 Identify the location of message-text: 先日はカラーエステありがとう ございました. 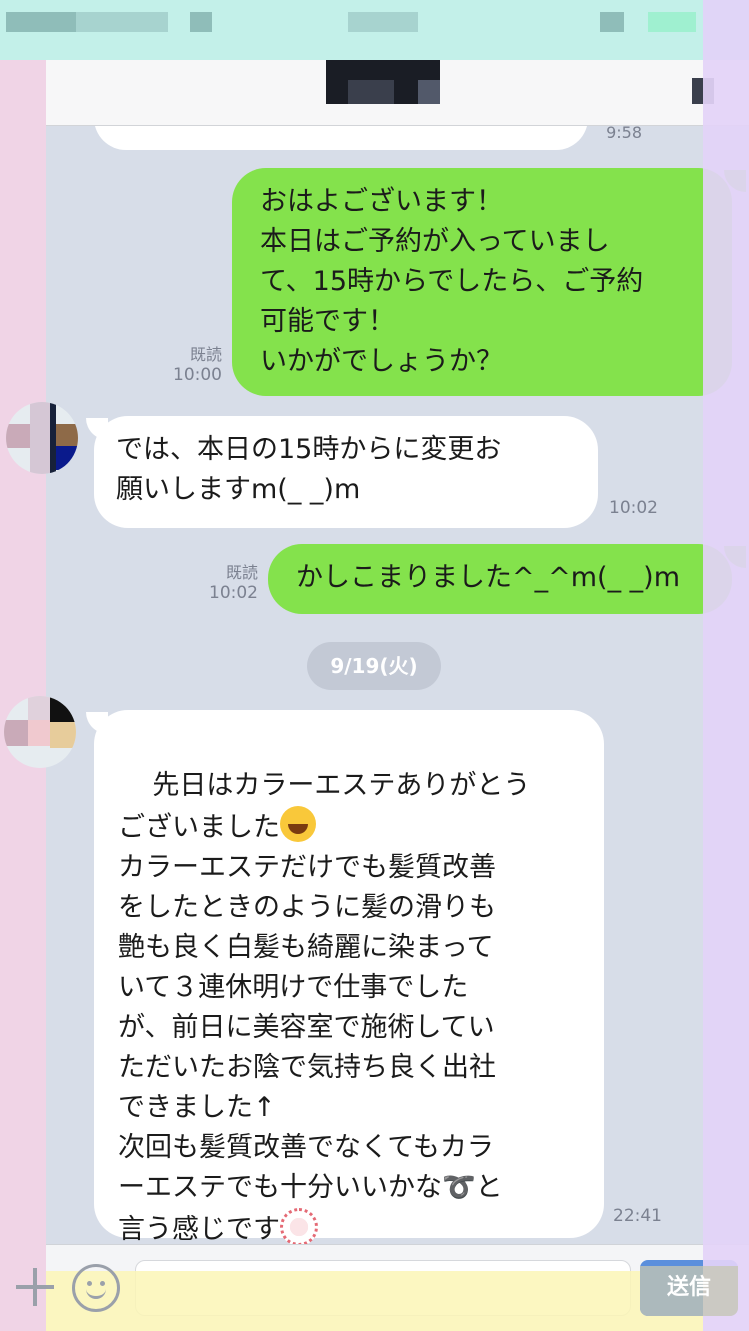
(324, 806).